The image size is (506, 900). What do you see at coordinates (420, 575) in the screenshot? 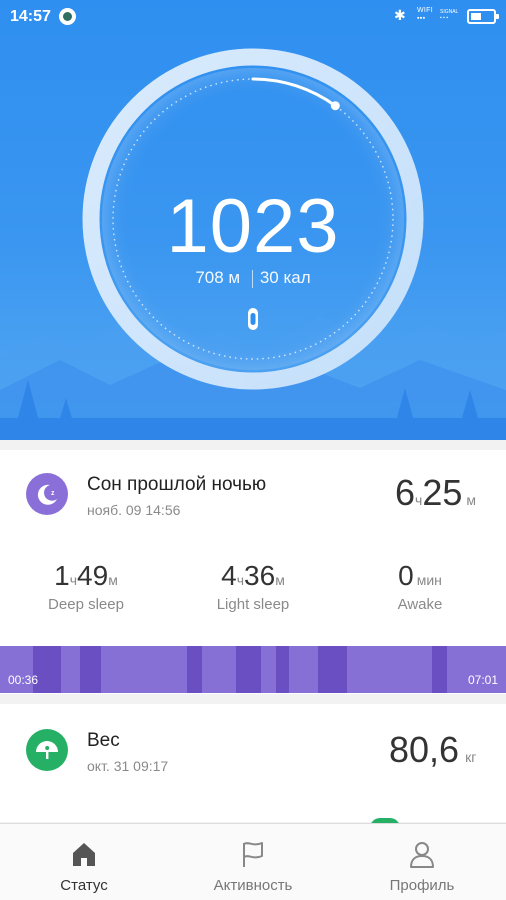
I see `awake-value: 0 мин` at bounding box center [420, 575].